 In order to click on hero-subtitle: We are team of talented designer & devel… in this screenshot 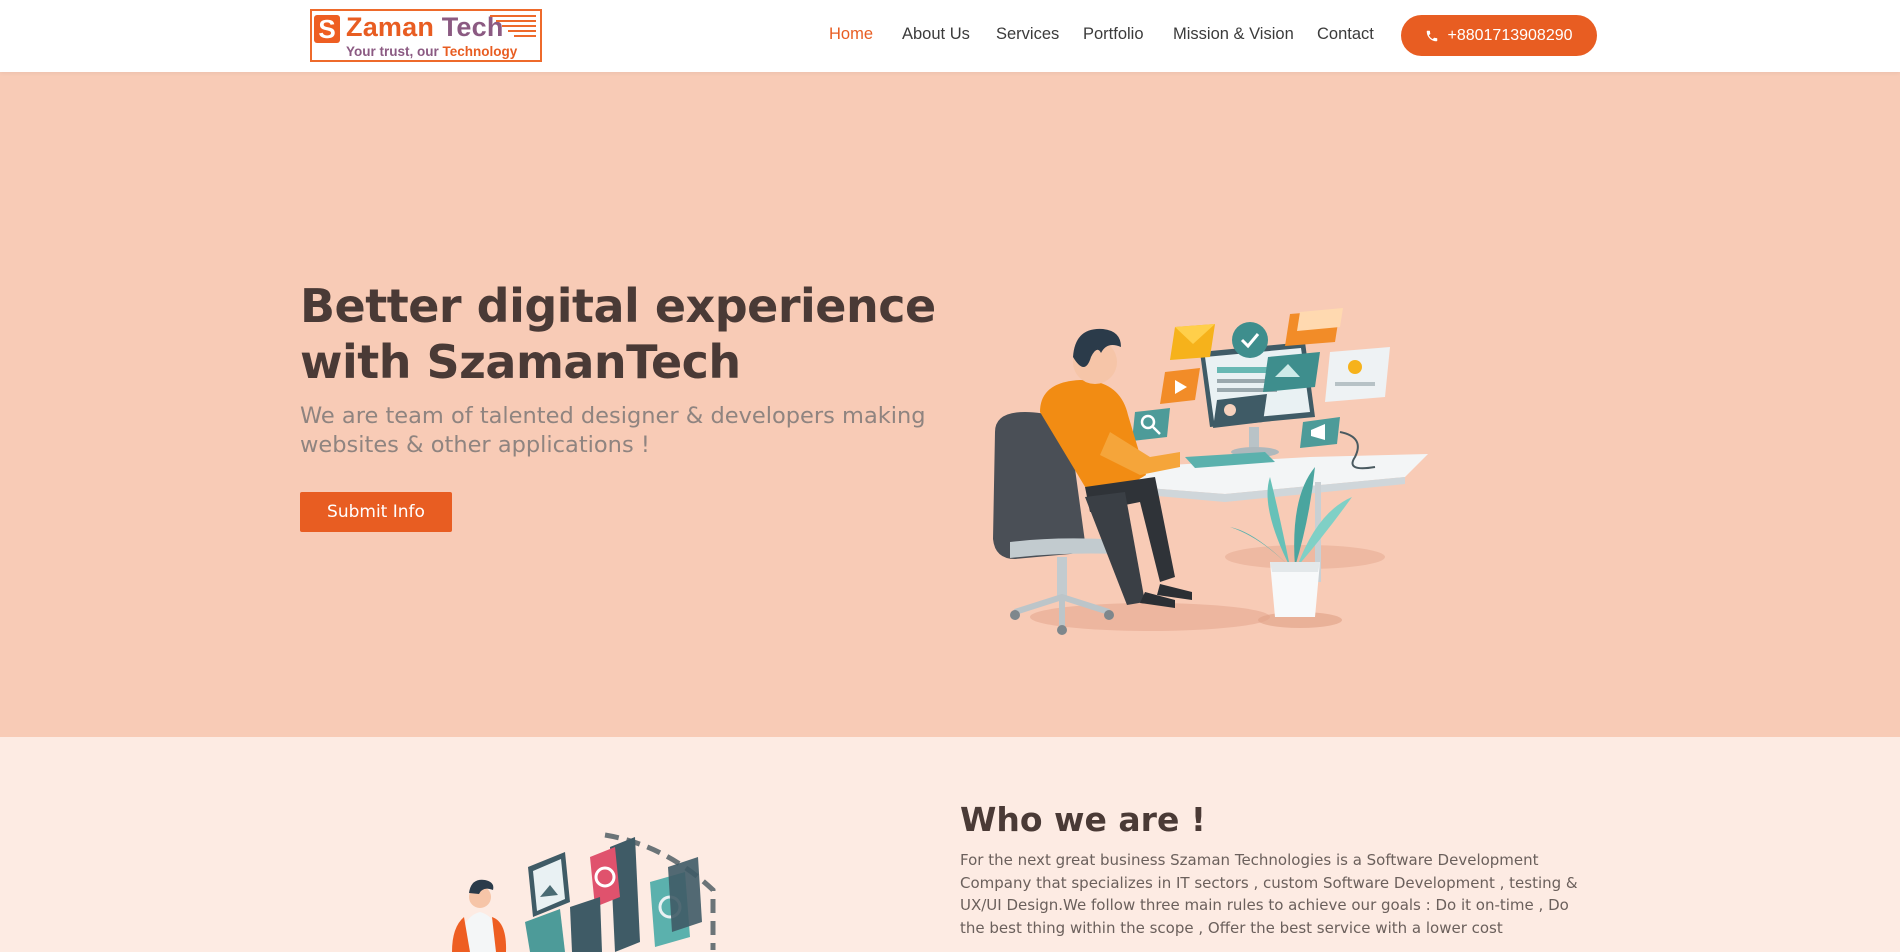, I will do `click(630, 431)`.